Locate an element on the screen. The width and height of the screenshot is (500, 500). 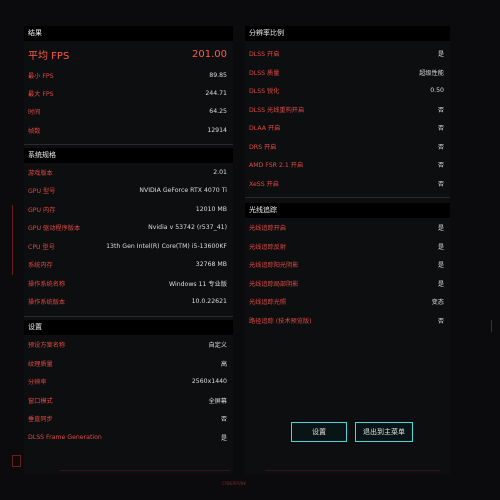
avg-fps-value: 201.00 is located at coordinates (209, 54).